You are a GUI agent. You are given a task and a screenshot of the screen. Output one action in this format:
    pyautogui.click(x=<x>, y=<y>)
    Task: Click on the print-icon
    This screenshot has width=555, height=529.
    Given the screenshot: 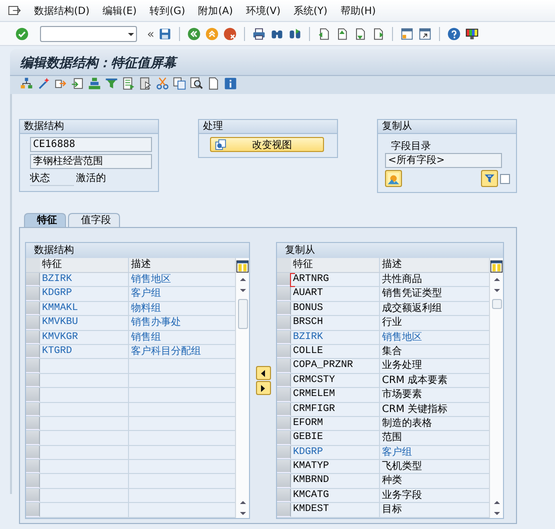 What is the action you would take?
    pyautogui.click(x=259, y=33)
    